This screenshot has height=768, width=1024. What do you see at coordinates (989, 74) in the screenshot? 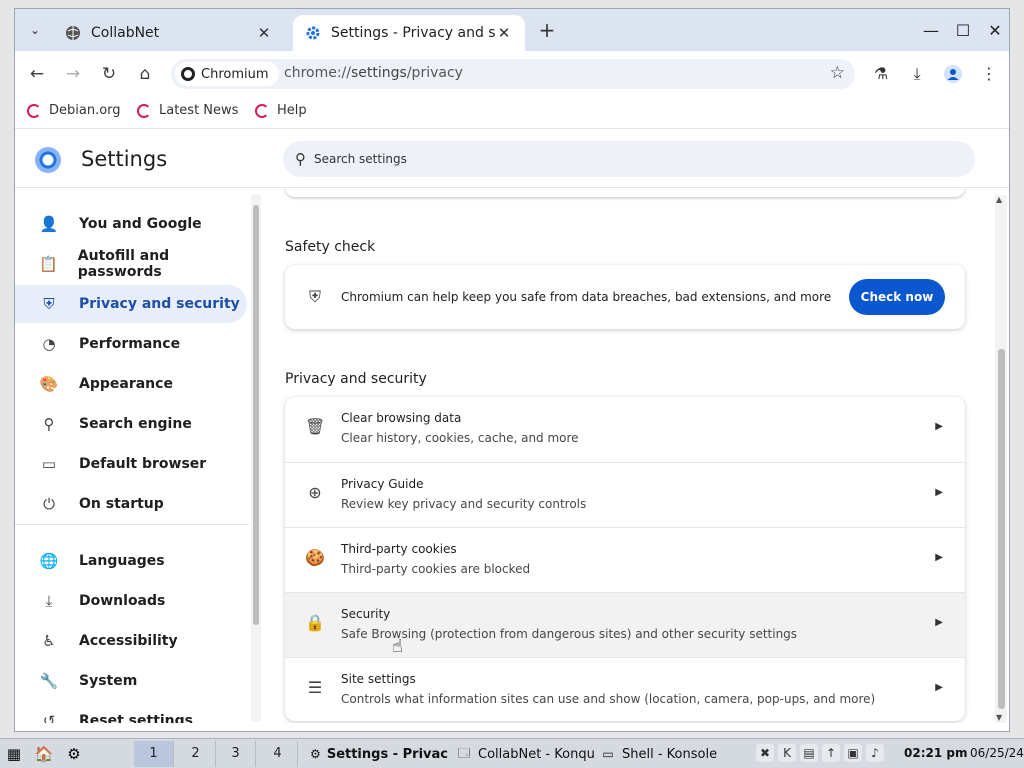
I see `menu-kebab-icon: ⋮` at bounding box center [989, 74].